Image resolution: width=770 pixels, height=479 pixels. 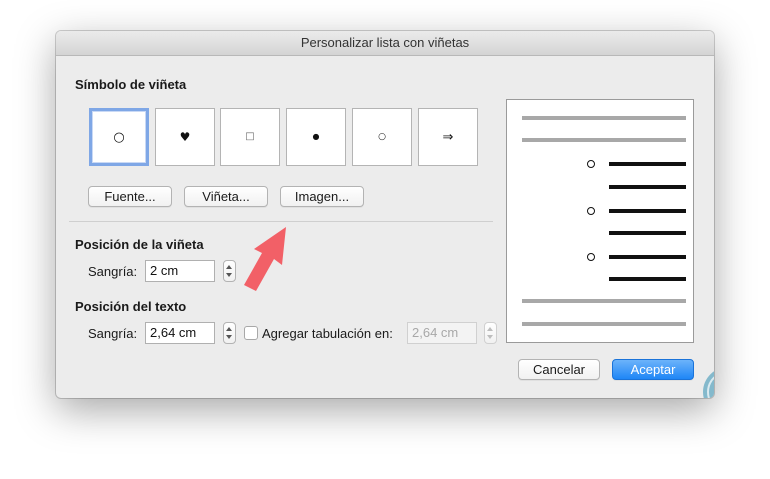 I want to click on bullet-indent-input: 2 cm, so click(x=180, y=271).